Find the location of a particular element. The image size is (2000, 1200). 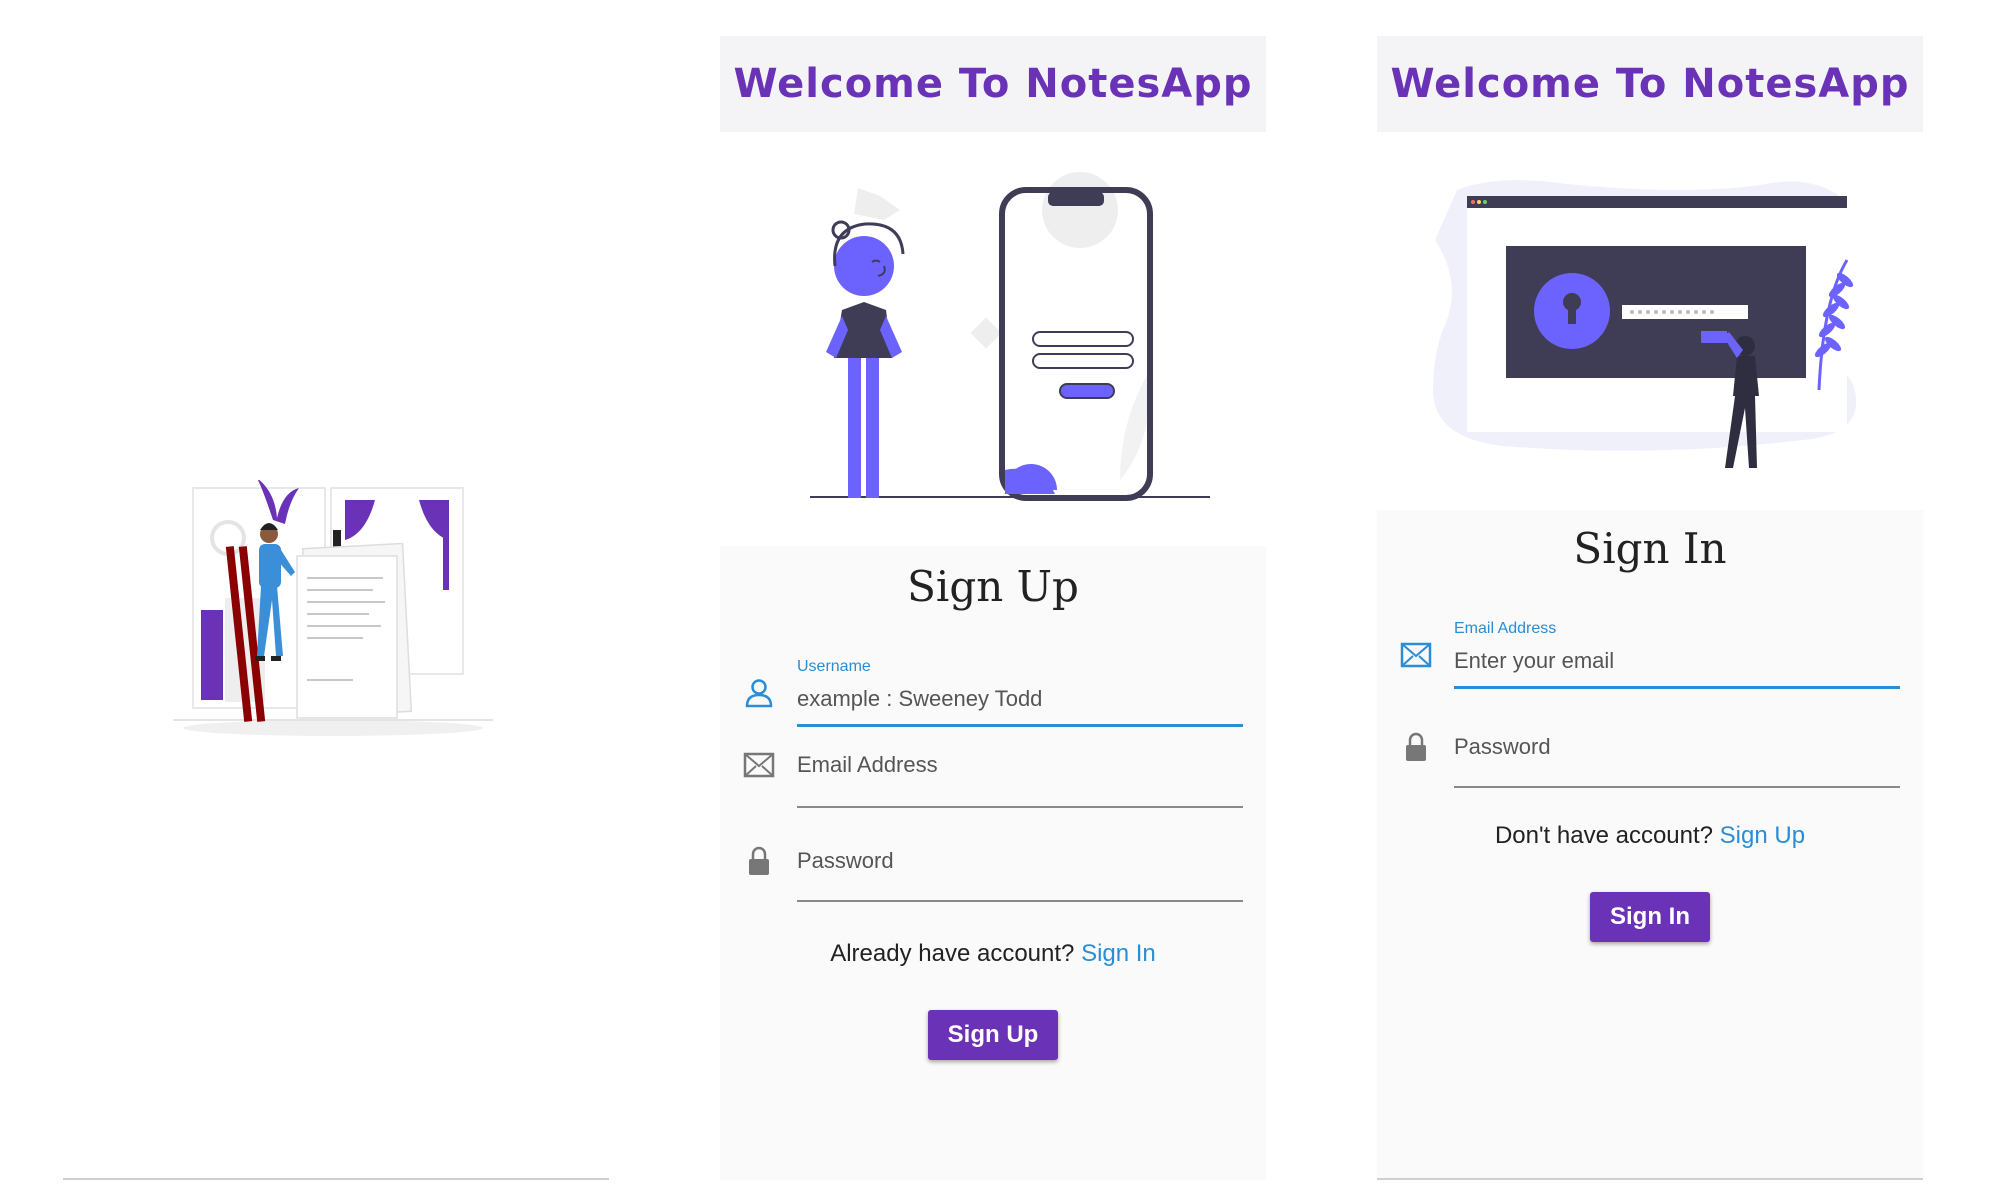

username-field: Username example : Sweeney Todd is located at coordinates (993, 690).